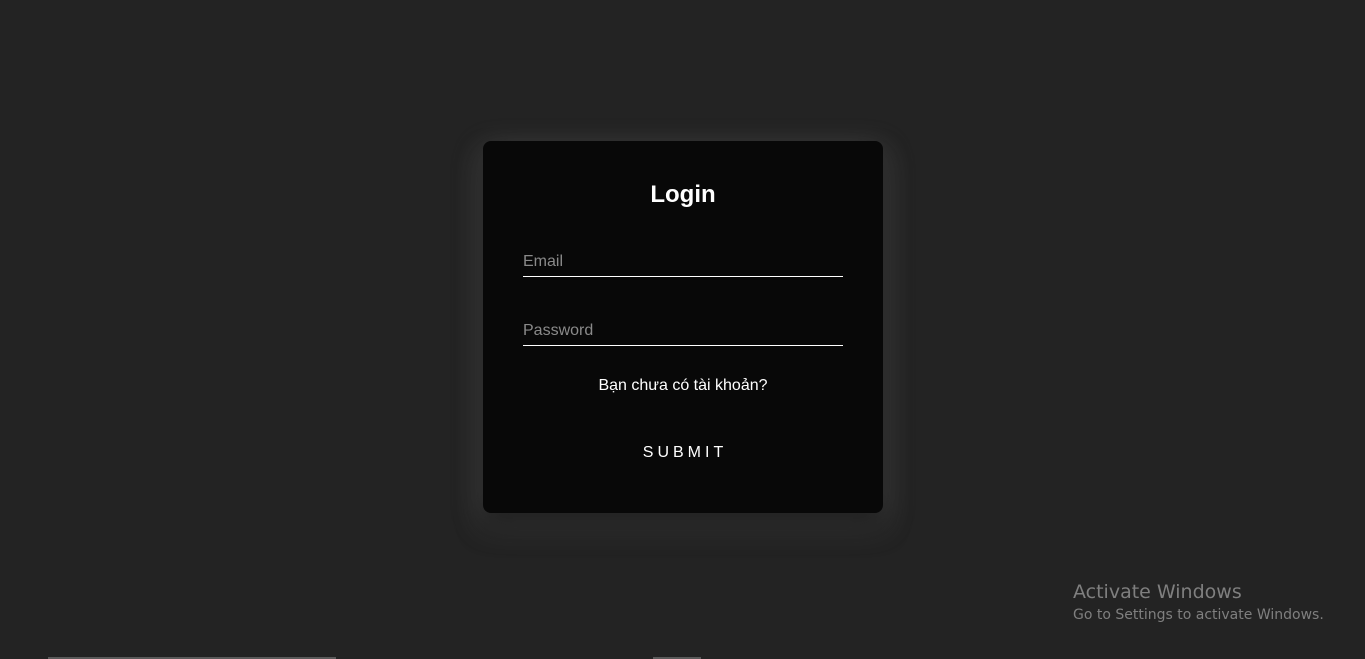 The image size is (1365, 659). What do you see at coordinates (1198, 615) in the screenshot?
I see `activate-windows-subtitle: Go to Settings to activate Windows.` at bounding box center [1198, 615].